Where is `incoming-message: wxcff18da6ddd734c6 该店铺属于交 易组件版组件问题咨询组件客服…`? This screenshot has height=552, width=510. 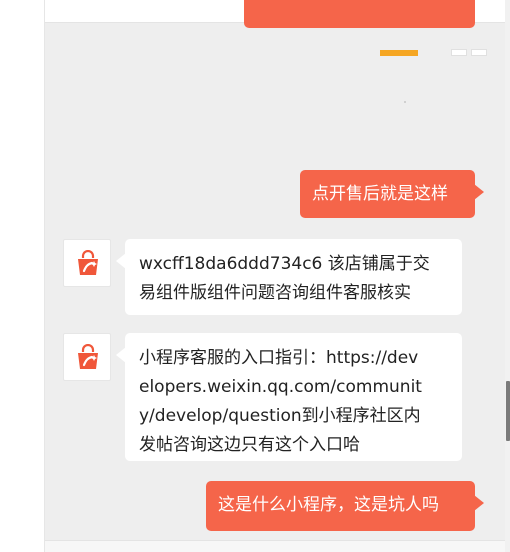
incoming-message: wxcff18da6ddd734c6 该店铺属于交 易组件版组件问题咨询组件客服… is located at coordinates (289, 277).